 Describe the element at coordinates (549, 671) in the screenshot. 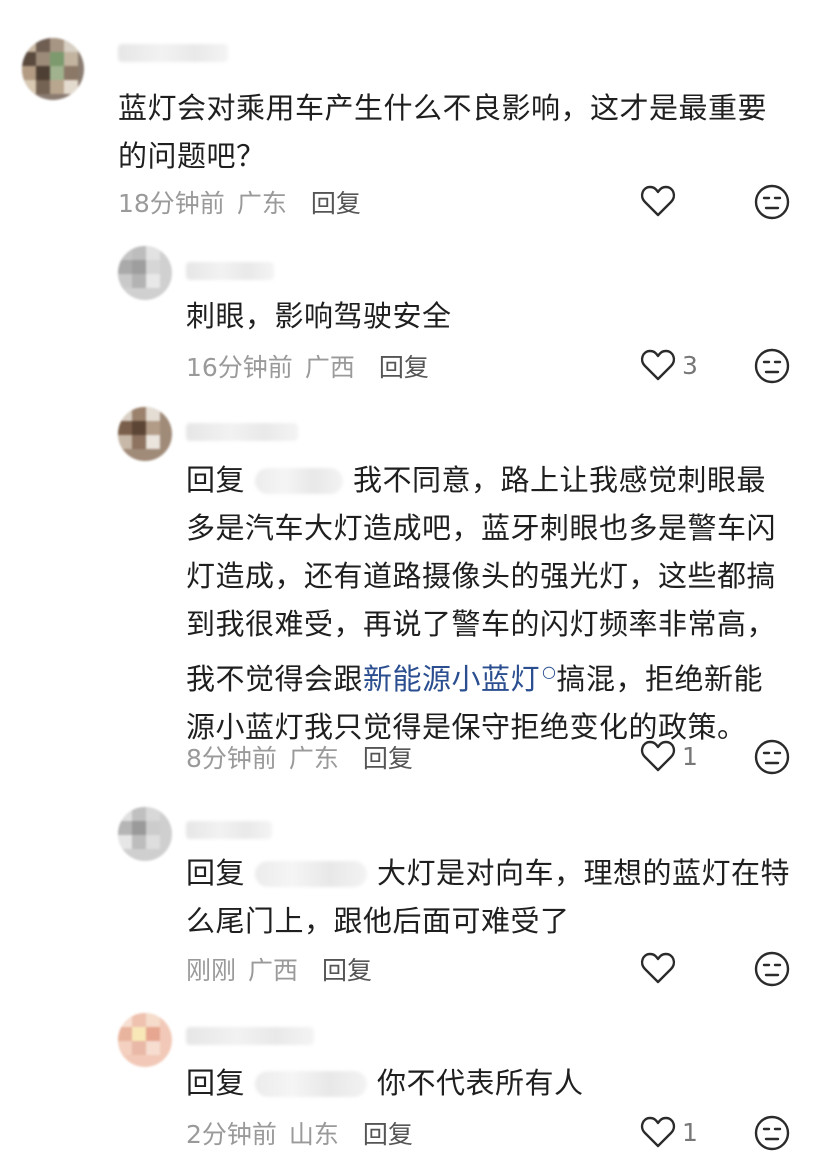

I see `search-icon: ○` at that location.